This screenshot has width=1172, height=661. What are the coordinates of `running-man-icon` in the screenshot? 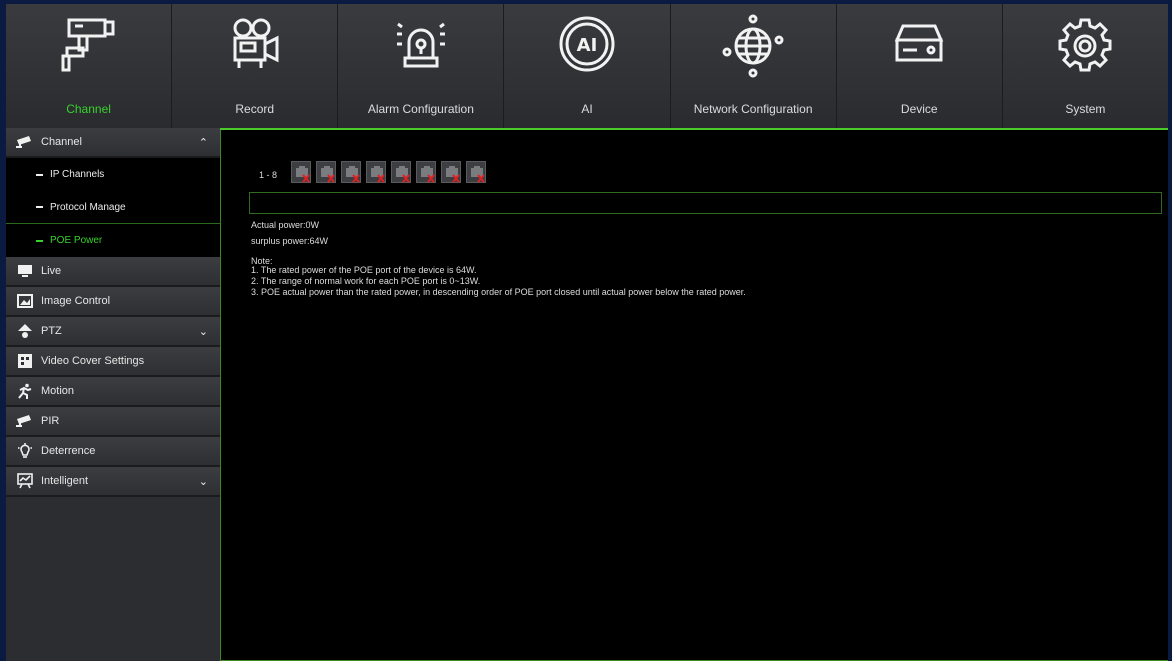 It's located at (25, 391).